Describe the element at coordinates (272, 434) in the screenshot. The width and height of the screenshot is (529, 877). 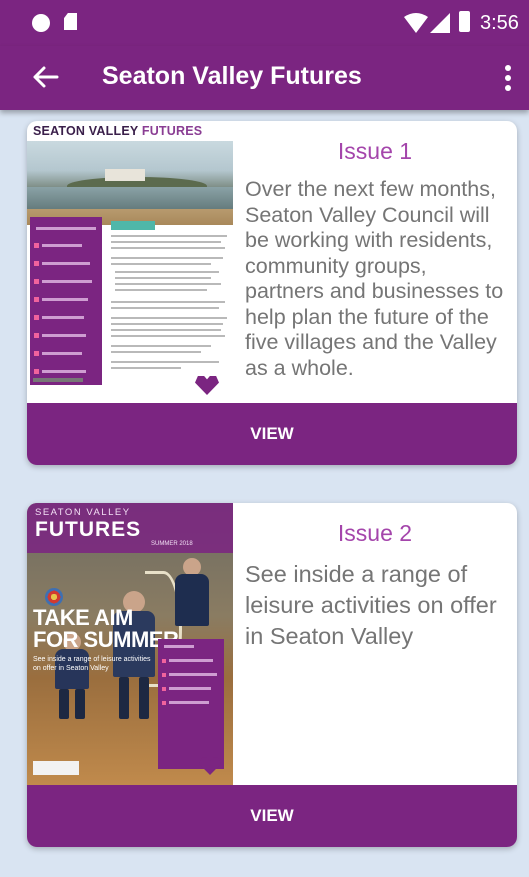
I see `view-issue-1-button: VIEW` at that location.